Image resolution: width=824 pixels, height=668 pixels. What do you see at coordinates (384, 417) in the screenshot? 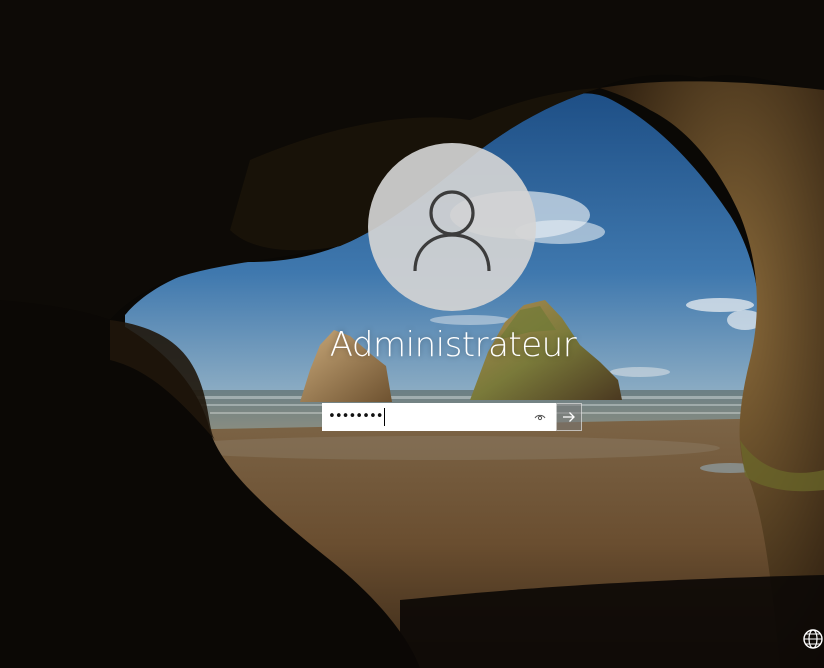
I see `text-caret` at bounding box center [384, 417].